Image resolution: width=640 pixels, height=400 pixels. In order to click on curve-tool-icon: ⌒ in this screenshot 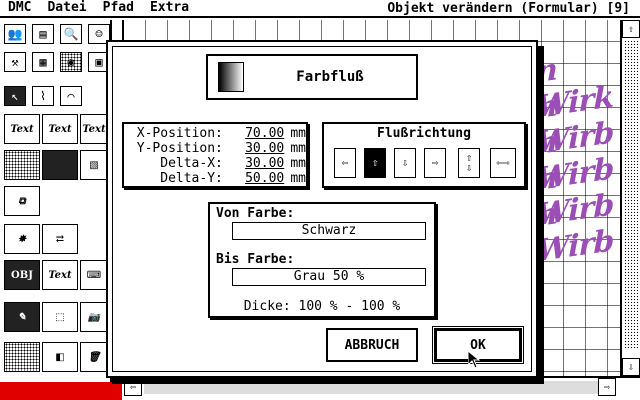, I will do `click(71, 96)`.